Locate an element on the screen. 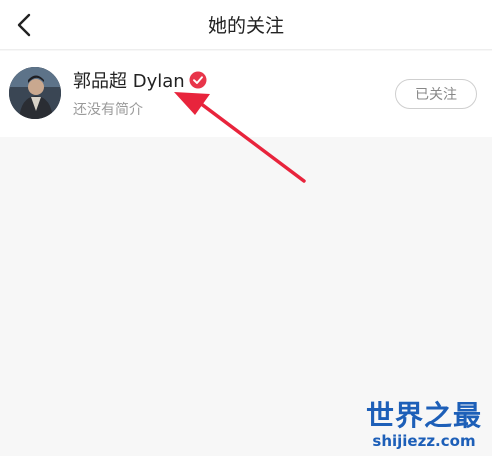 The width and height of the screenshot is (492, 456). name-line: 郭品超 Dylan is located at coordinates (140, 80).